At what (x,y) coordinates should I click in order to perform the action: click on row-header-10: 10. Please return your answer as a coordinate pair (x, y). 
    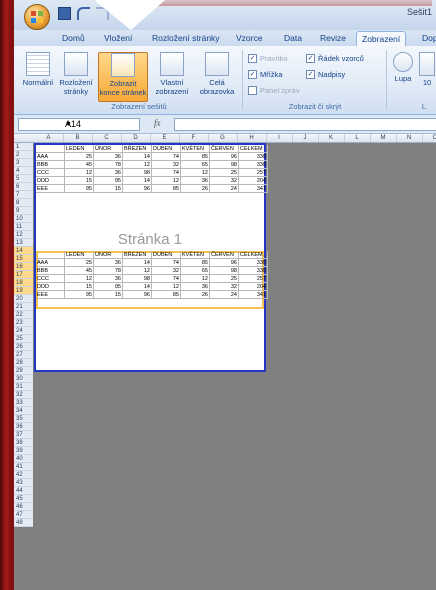
    Looking at the image, I should click on (23, 219).